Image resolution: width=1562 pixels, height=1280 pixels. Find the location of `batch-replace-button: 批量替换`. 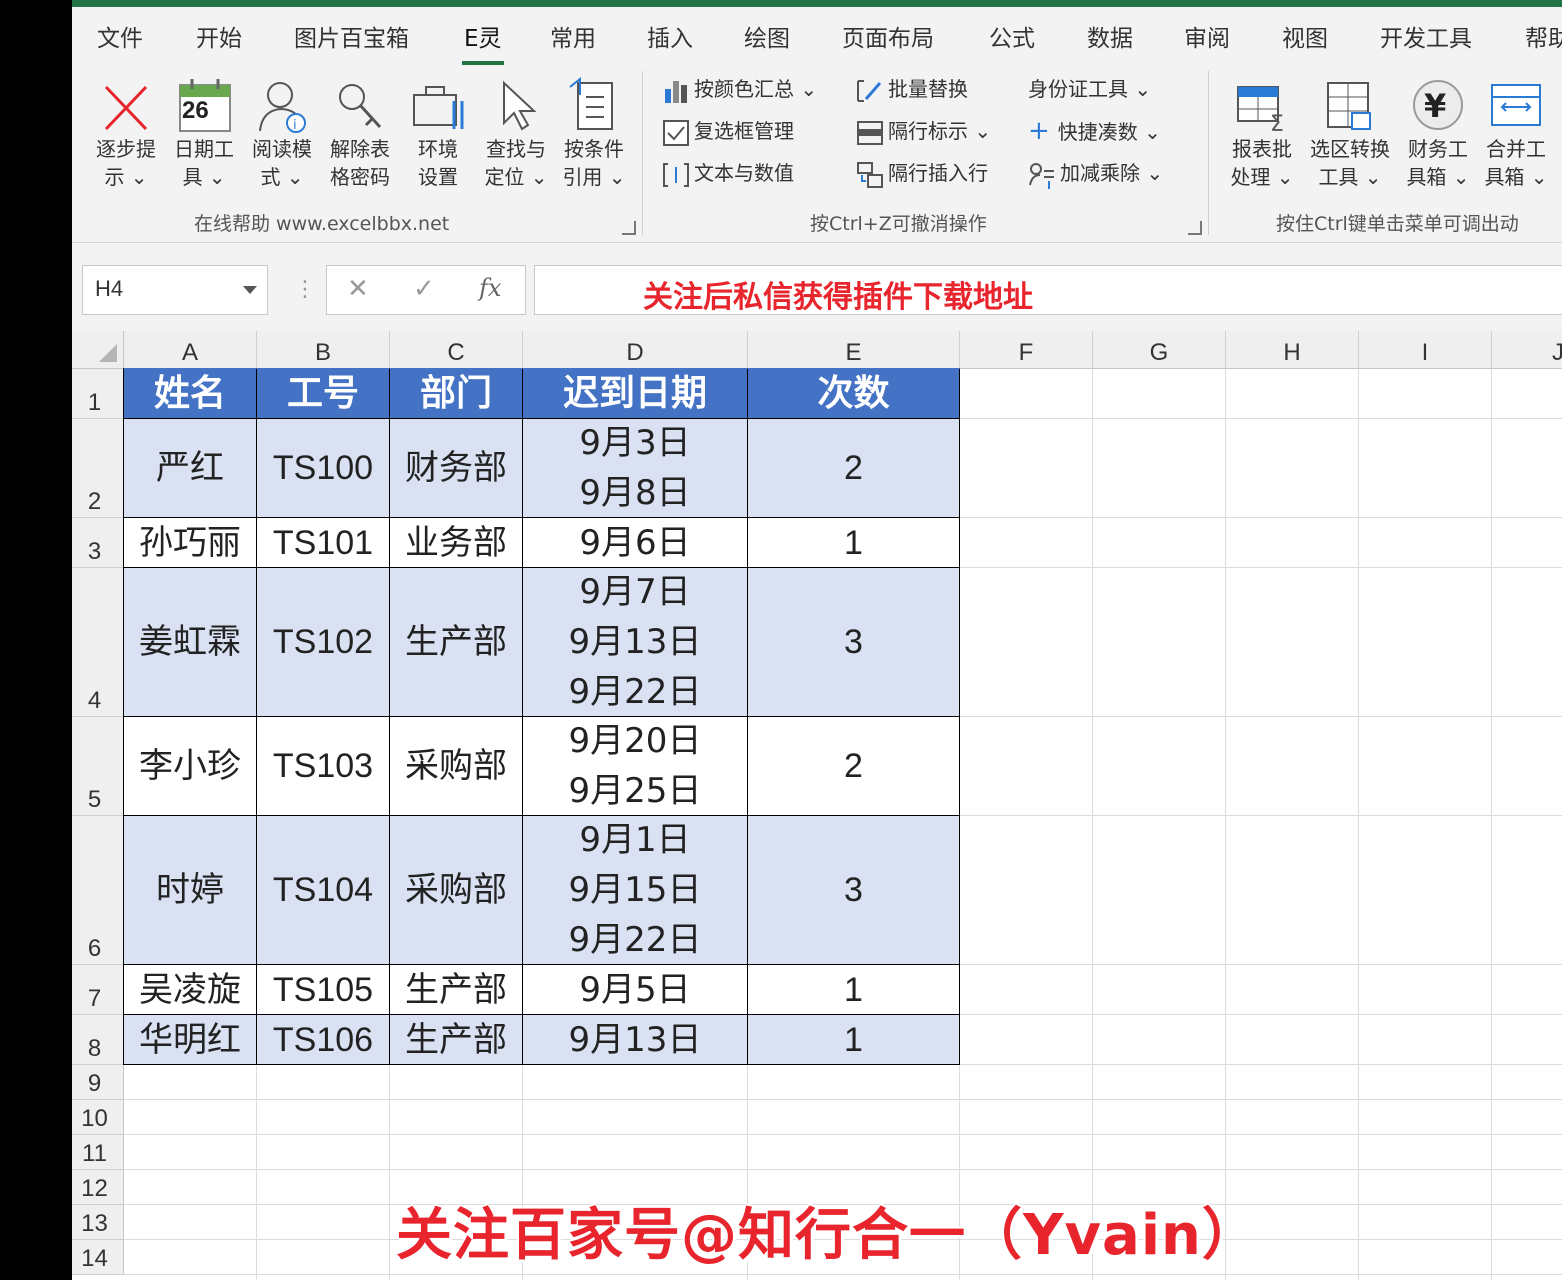

batch-replace-button: 批量替换 is located at coordinates (912, 89).